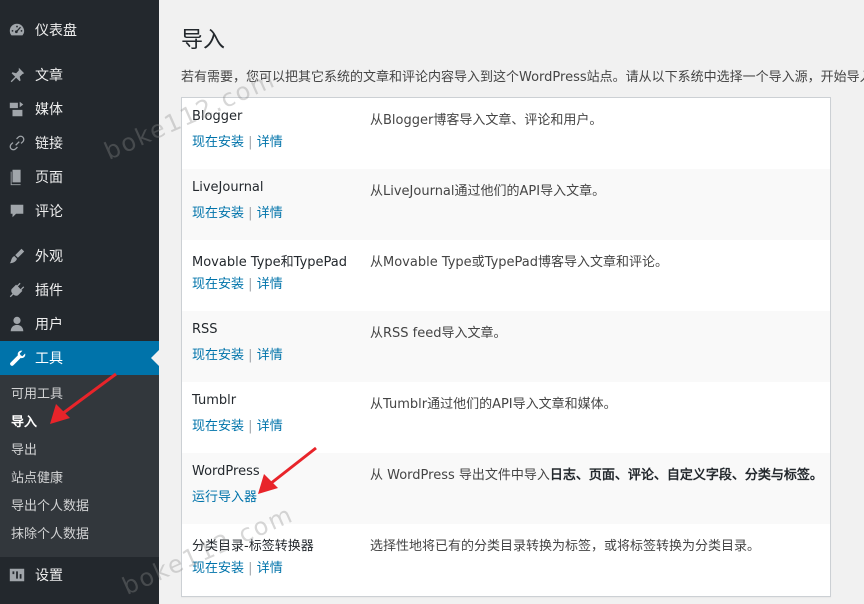 This screenshot has height=604, width=864. Describe the element at coordinates (79, 358) in the screenshot. I see `menu-tools: 工具` at that location.